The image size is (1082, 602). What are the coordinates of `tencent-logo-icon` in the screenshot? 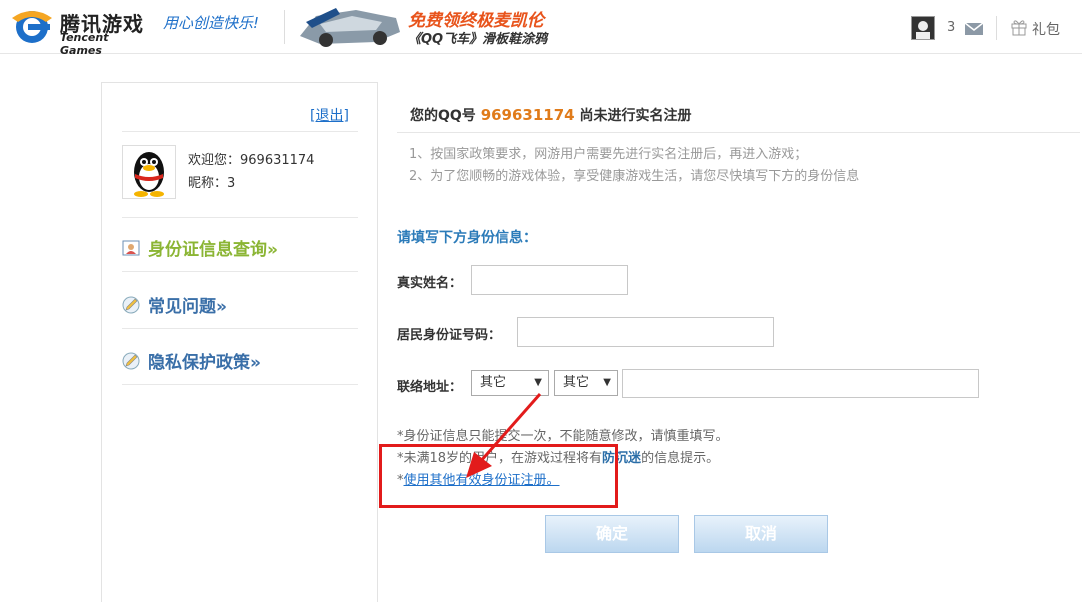 It's located at (32, 27).